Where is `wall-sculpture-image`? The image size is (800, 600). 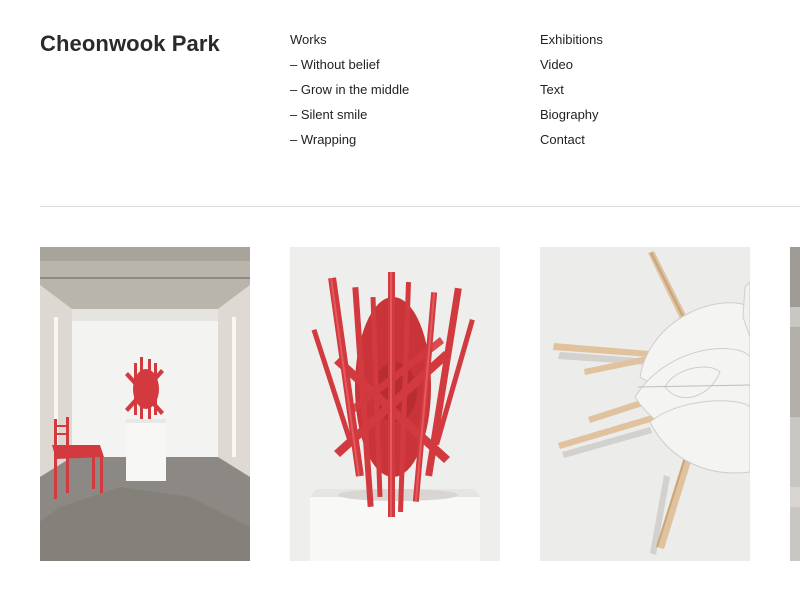
wall-sculpture-image is located at coordinates (645, 404).